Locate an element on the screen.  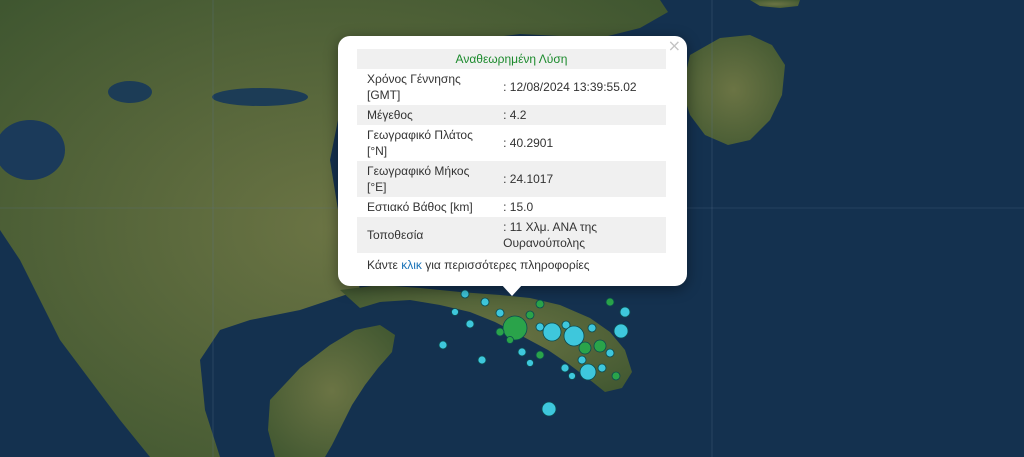
value-origin-time: : 12/08/2024 13:39:55.02 is located at coordinates (570, 87).